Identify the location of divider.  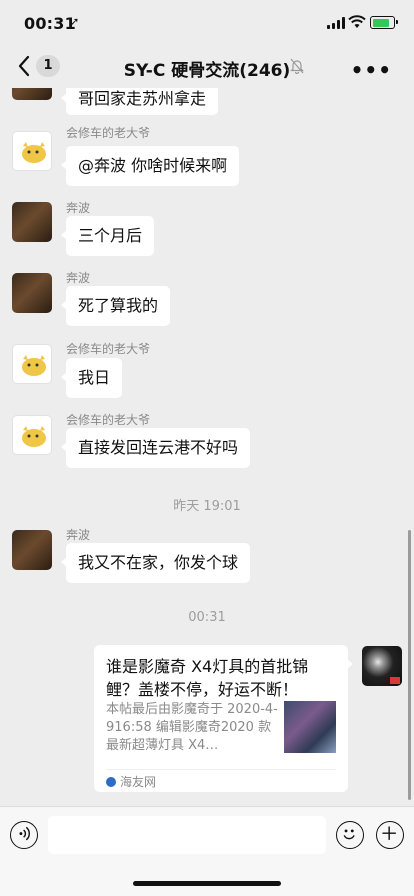
(221, 769).